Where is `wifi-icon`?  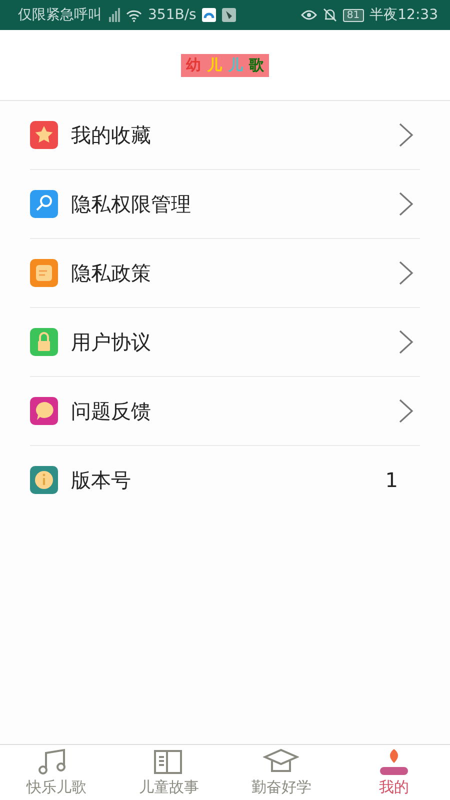
wifi-icon is located at coordinates (134, 15).